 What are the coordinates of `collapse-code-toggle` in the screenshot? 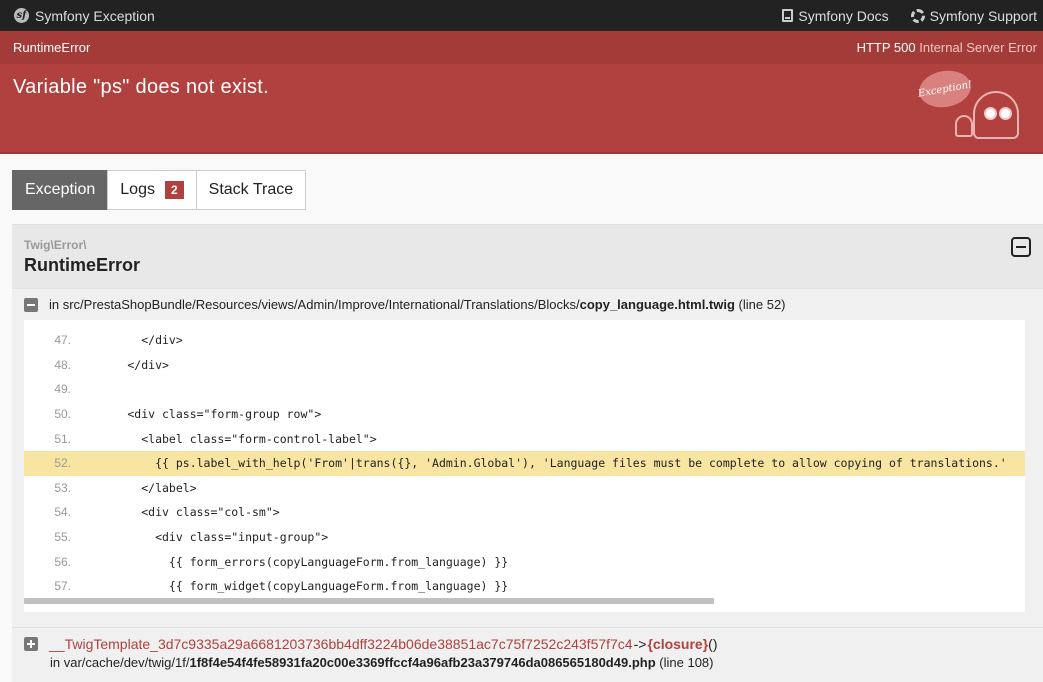 It's located at (31, 304).